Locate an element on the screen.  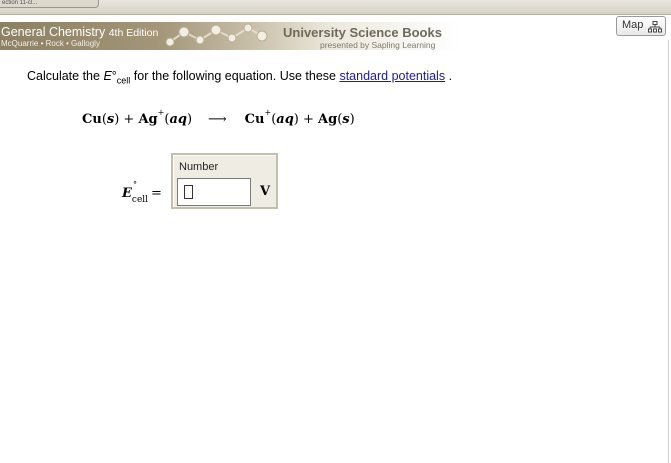
map-button-label: Map is located at coordinates (633, 25).